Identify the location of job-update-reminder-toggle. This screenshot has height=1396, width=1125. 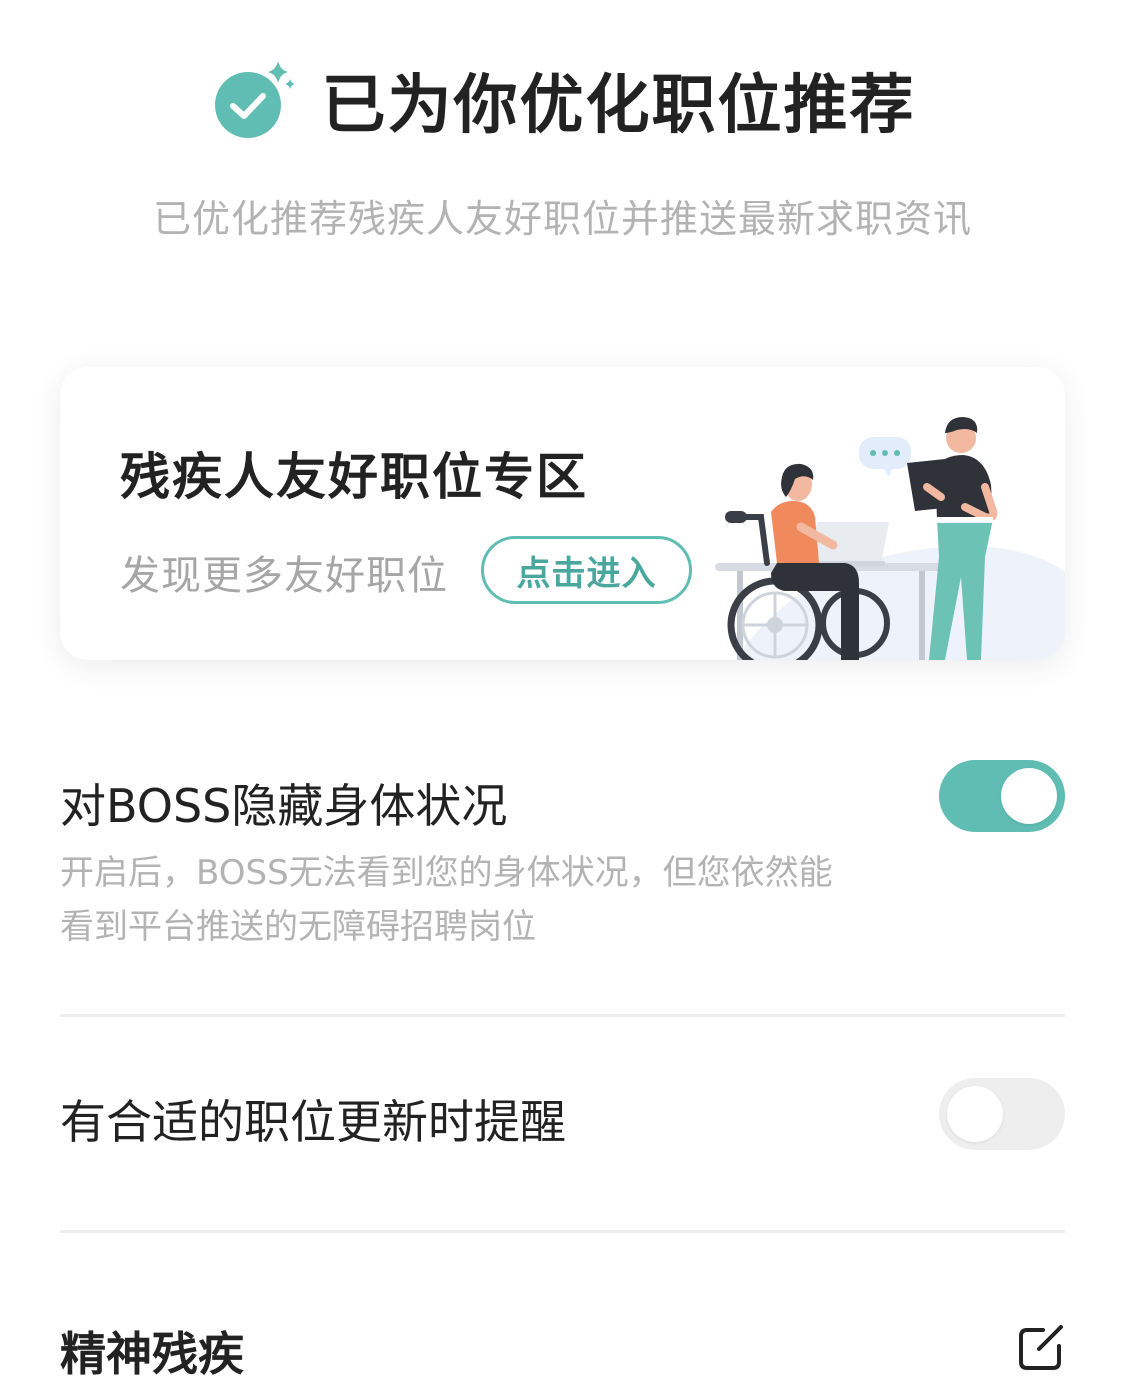
(1002, 1114).